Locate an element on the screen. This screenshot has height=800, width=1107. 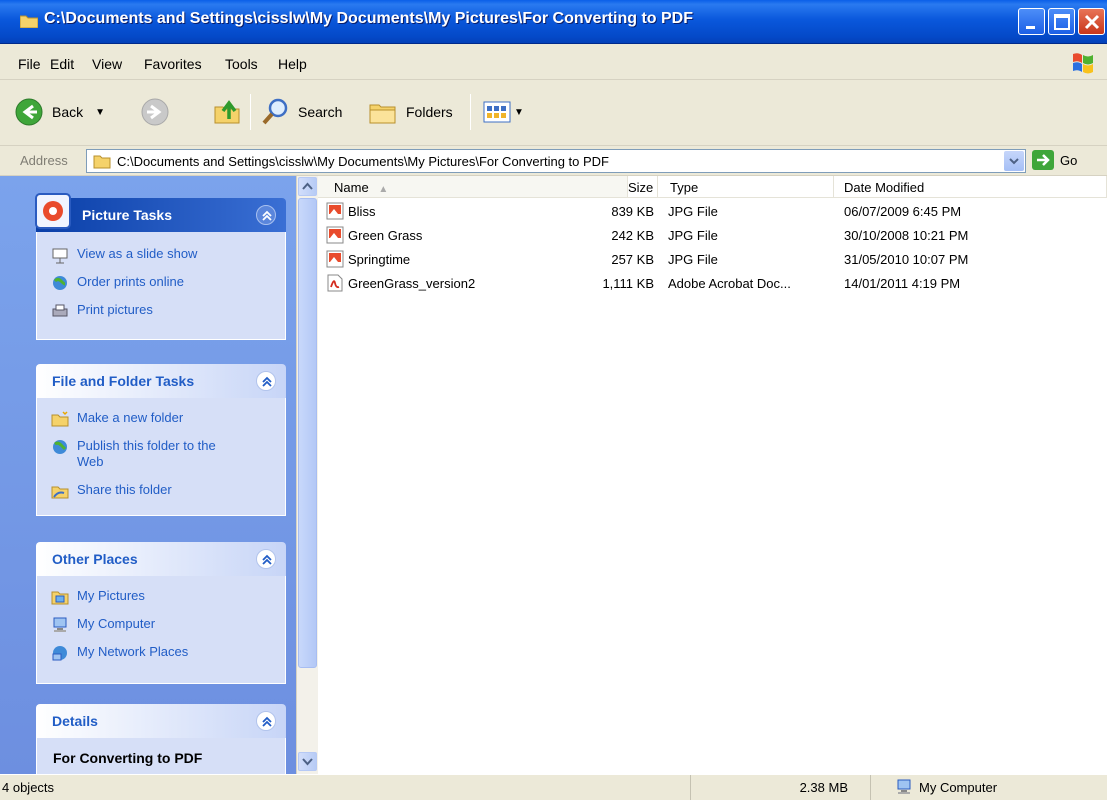
column-label: Size is located at coordinates (641, 187).